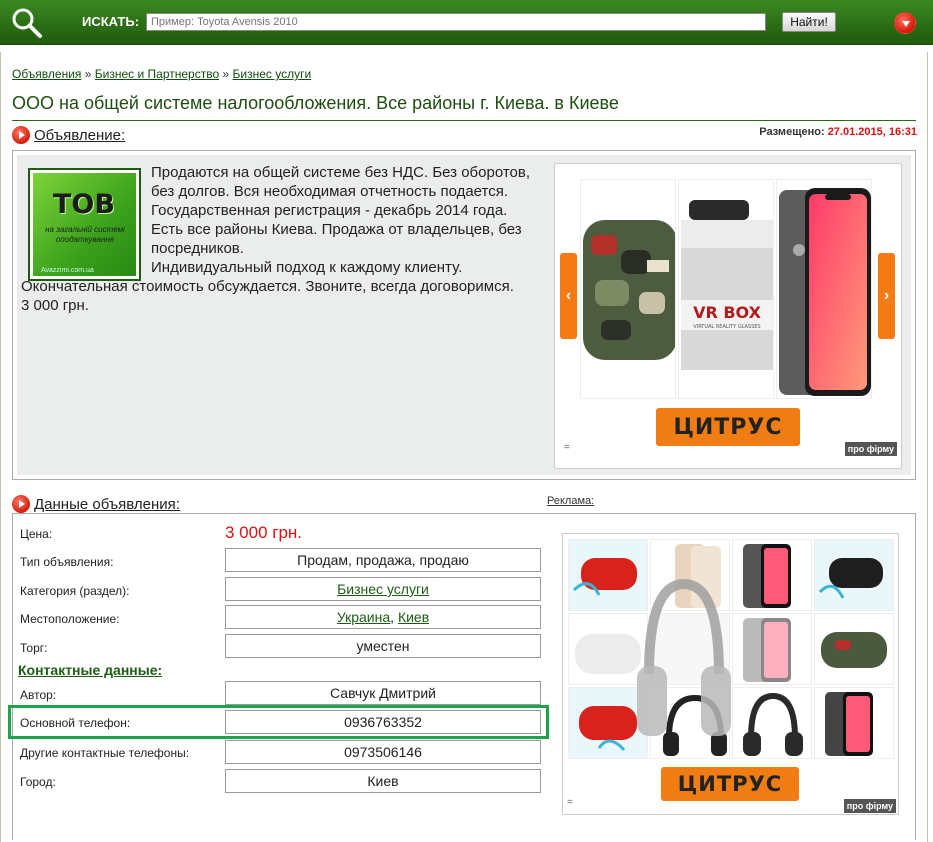 The image size is (933, 842). I want to click on top-search-bar: ИСКАТЬ: Найти!, so click(466, 22).